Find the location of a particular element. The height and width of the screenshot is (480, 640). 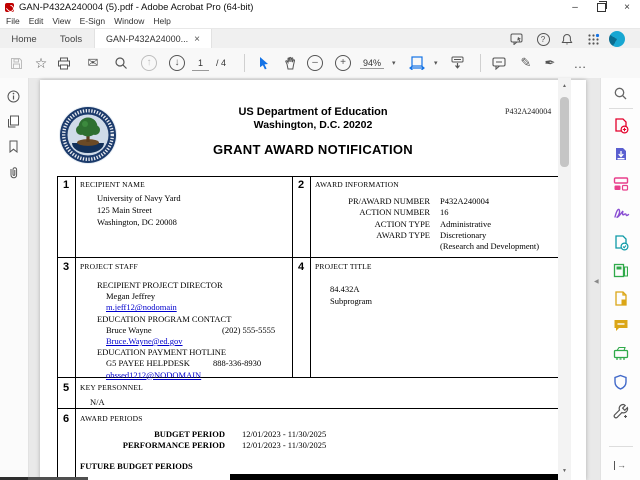

scan-ocr-icon is located at coordinates (621, 354).